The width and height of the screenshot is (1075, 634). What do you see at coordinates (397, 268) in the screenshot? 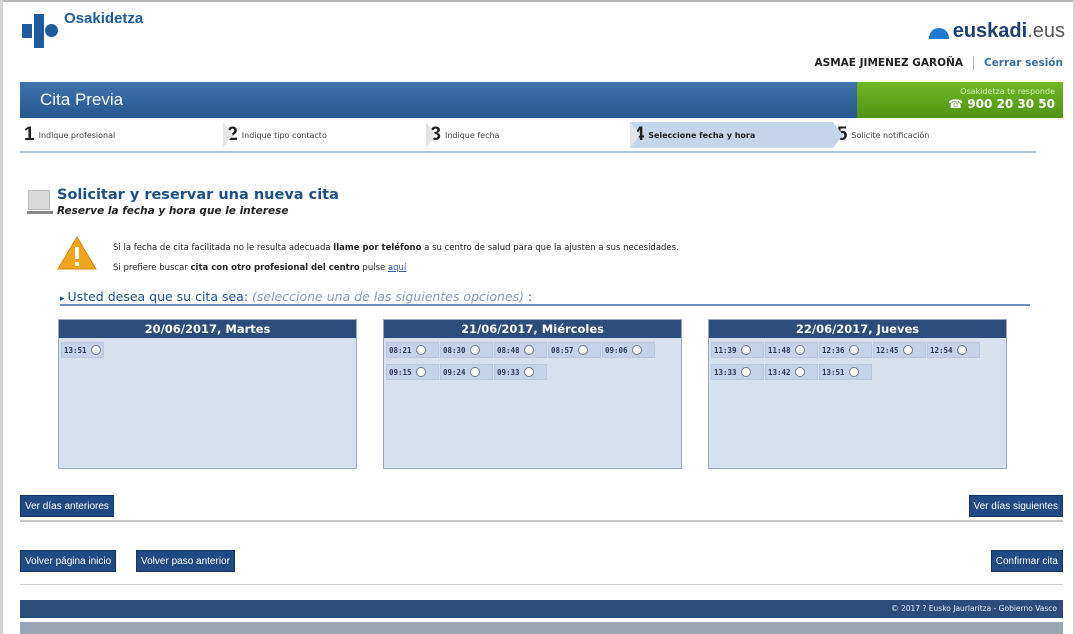
I see `other-professional-link: aquí` at bounding box center [397, 268].